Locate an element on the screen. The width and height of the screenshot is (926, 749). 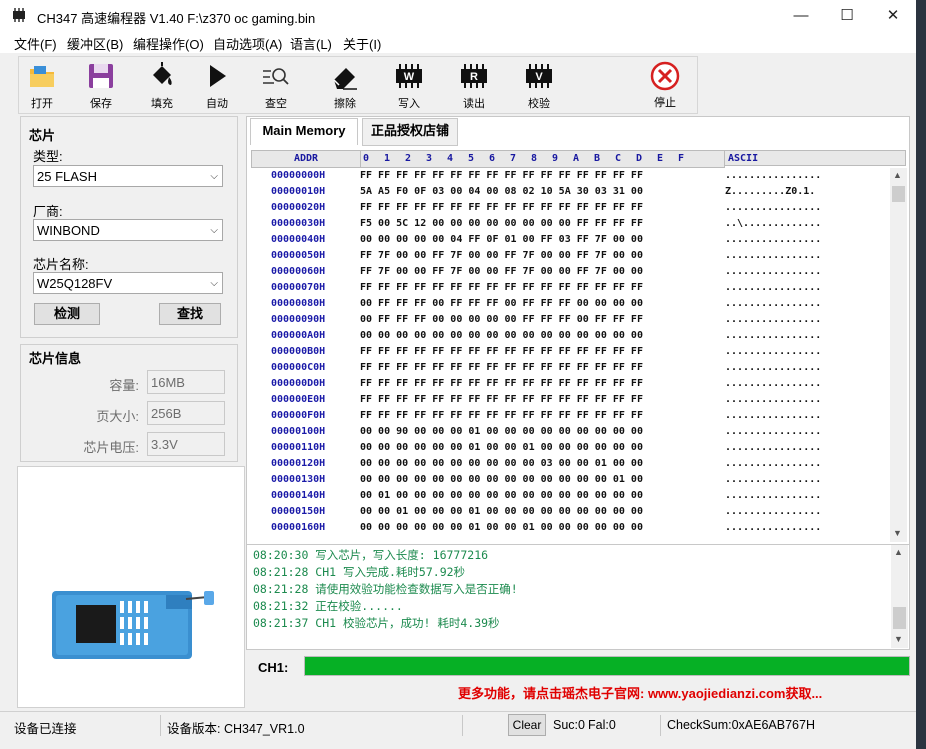
auto-button: 自动 is located at coordinates (217, 85).